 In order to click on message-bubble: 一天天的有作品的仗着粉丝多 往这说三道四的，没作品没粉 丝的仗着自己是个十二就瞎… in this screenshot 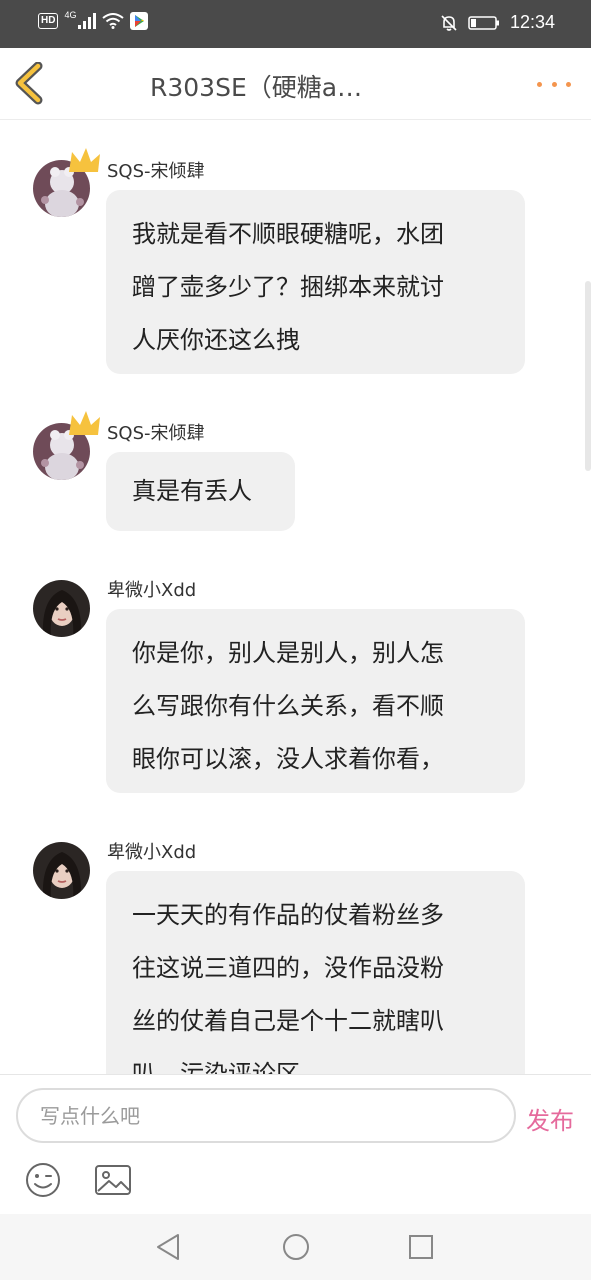, I will do `click(315, 972)`.